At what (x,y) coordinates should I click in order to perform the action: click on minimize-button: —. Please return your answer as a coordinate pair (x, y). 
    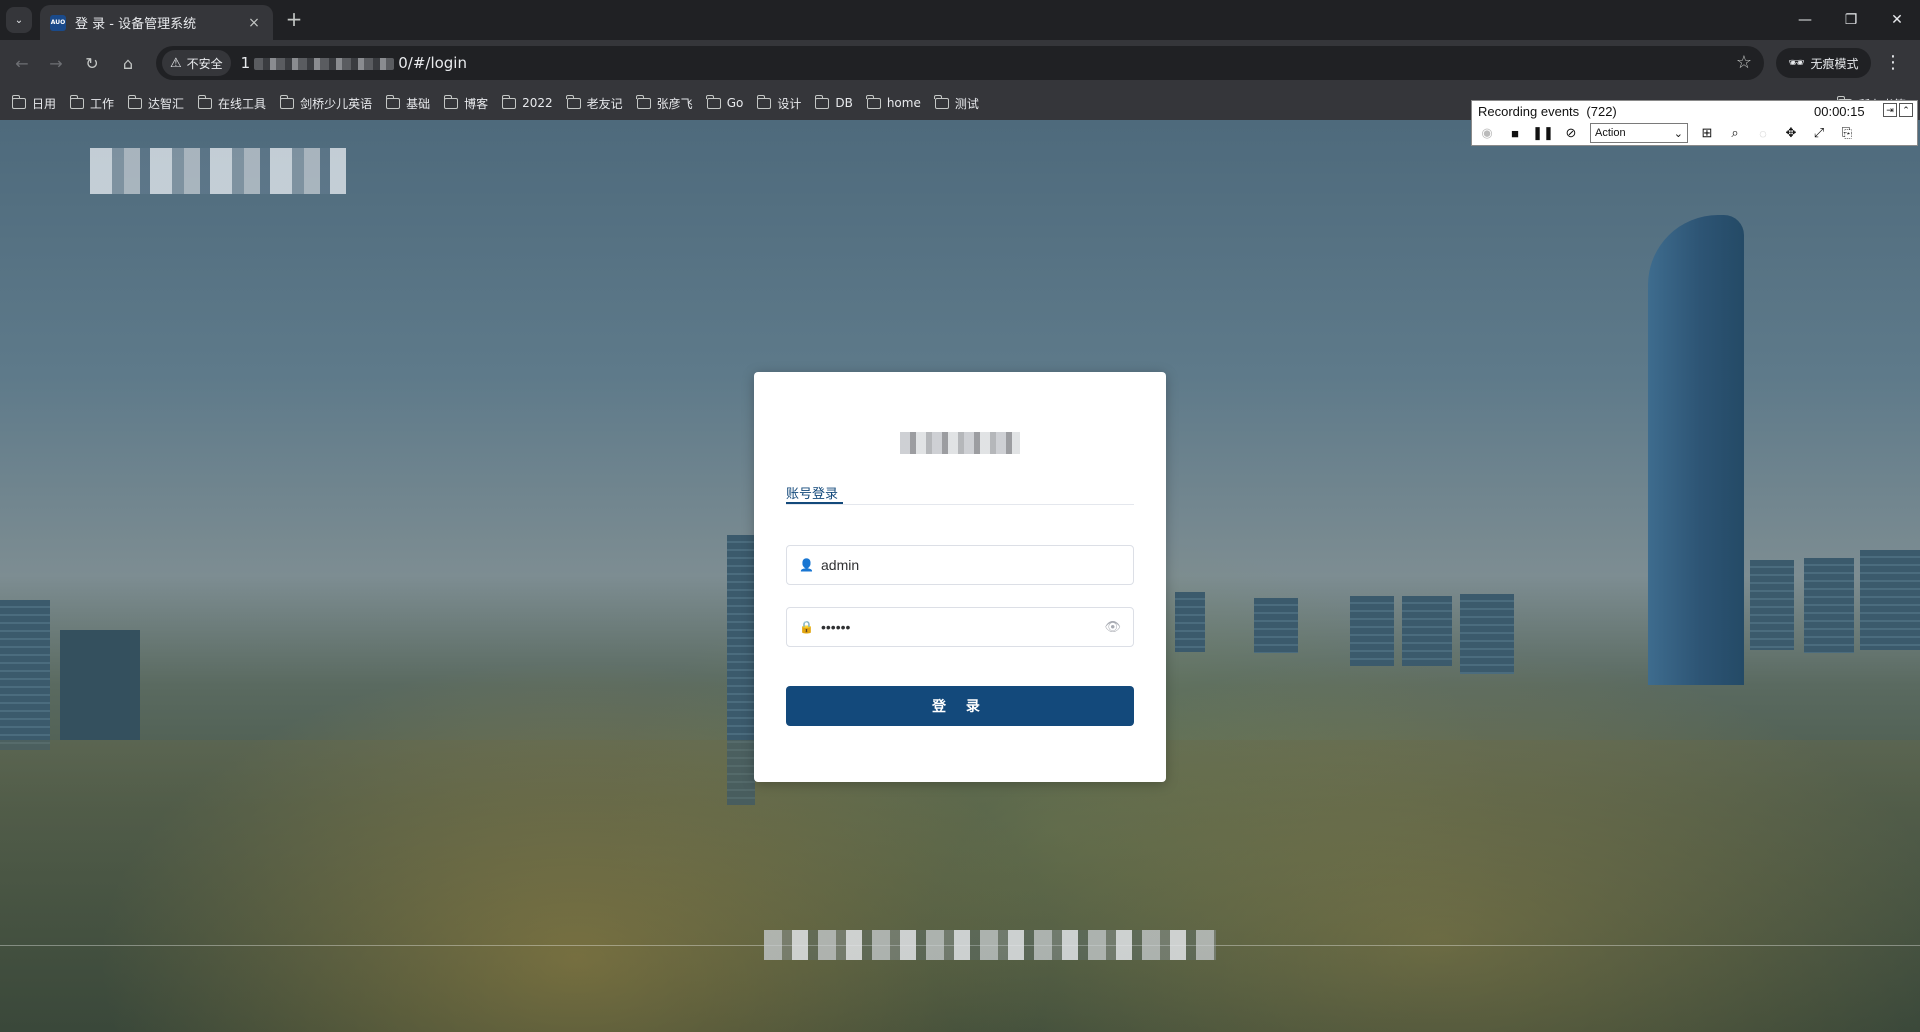
    Looking at the image, I should click on (1805, 20).